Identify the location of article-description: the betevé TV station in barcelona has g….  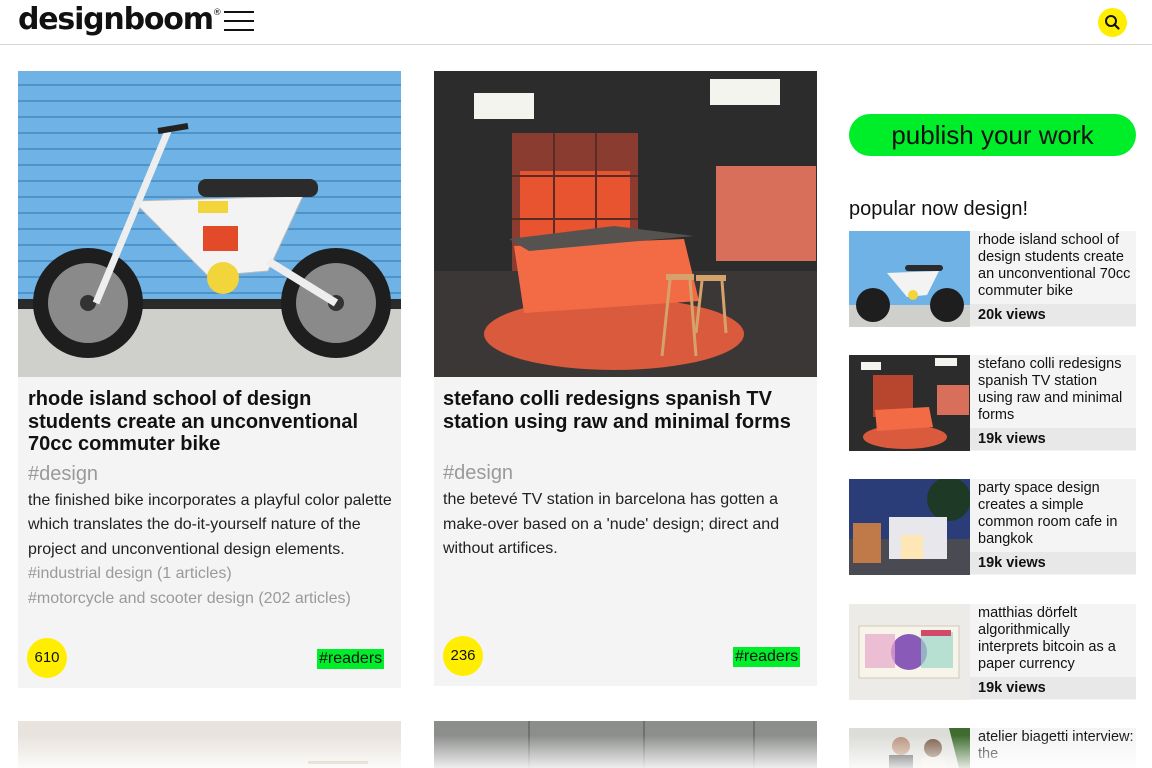
(611, 524).